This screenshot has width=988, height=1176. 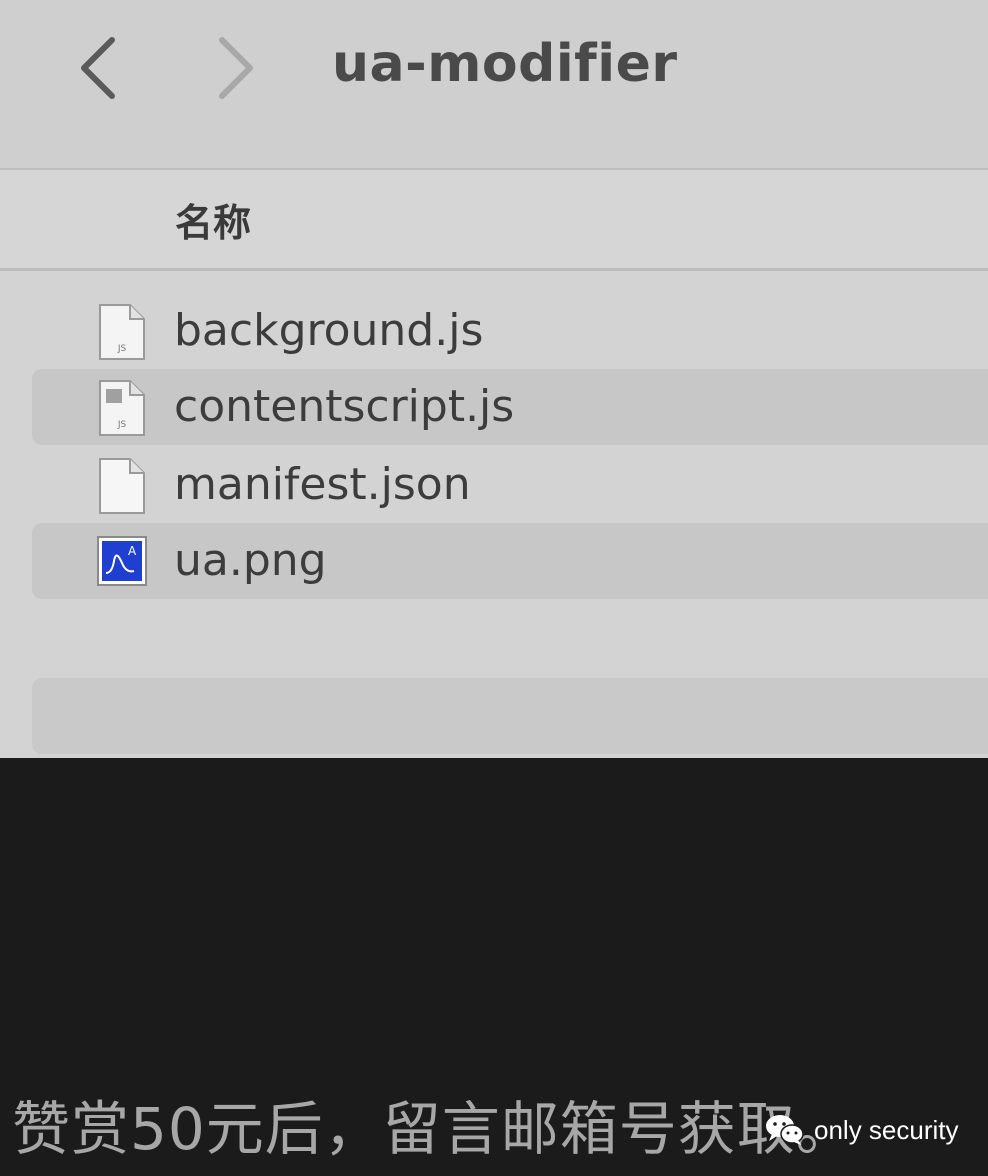 I want to click on file-name: ua.png, so click(x=250, y=560).